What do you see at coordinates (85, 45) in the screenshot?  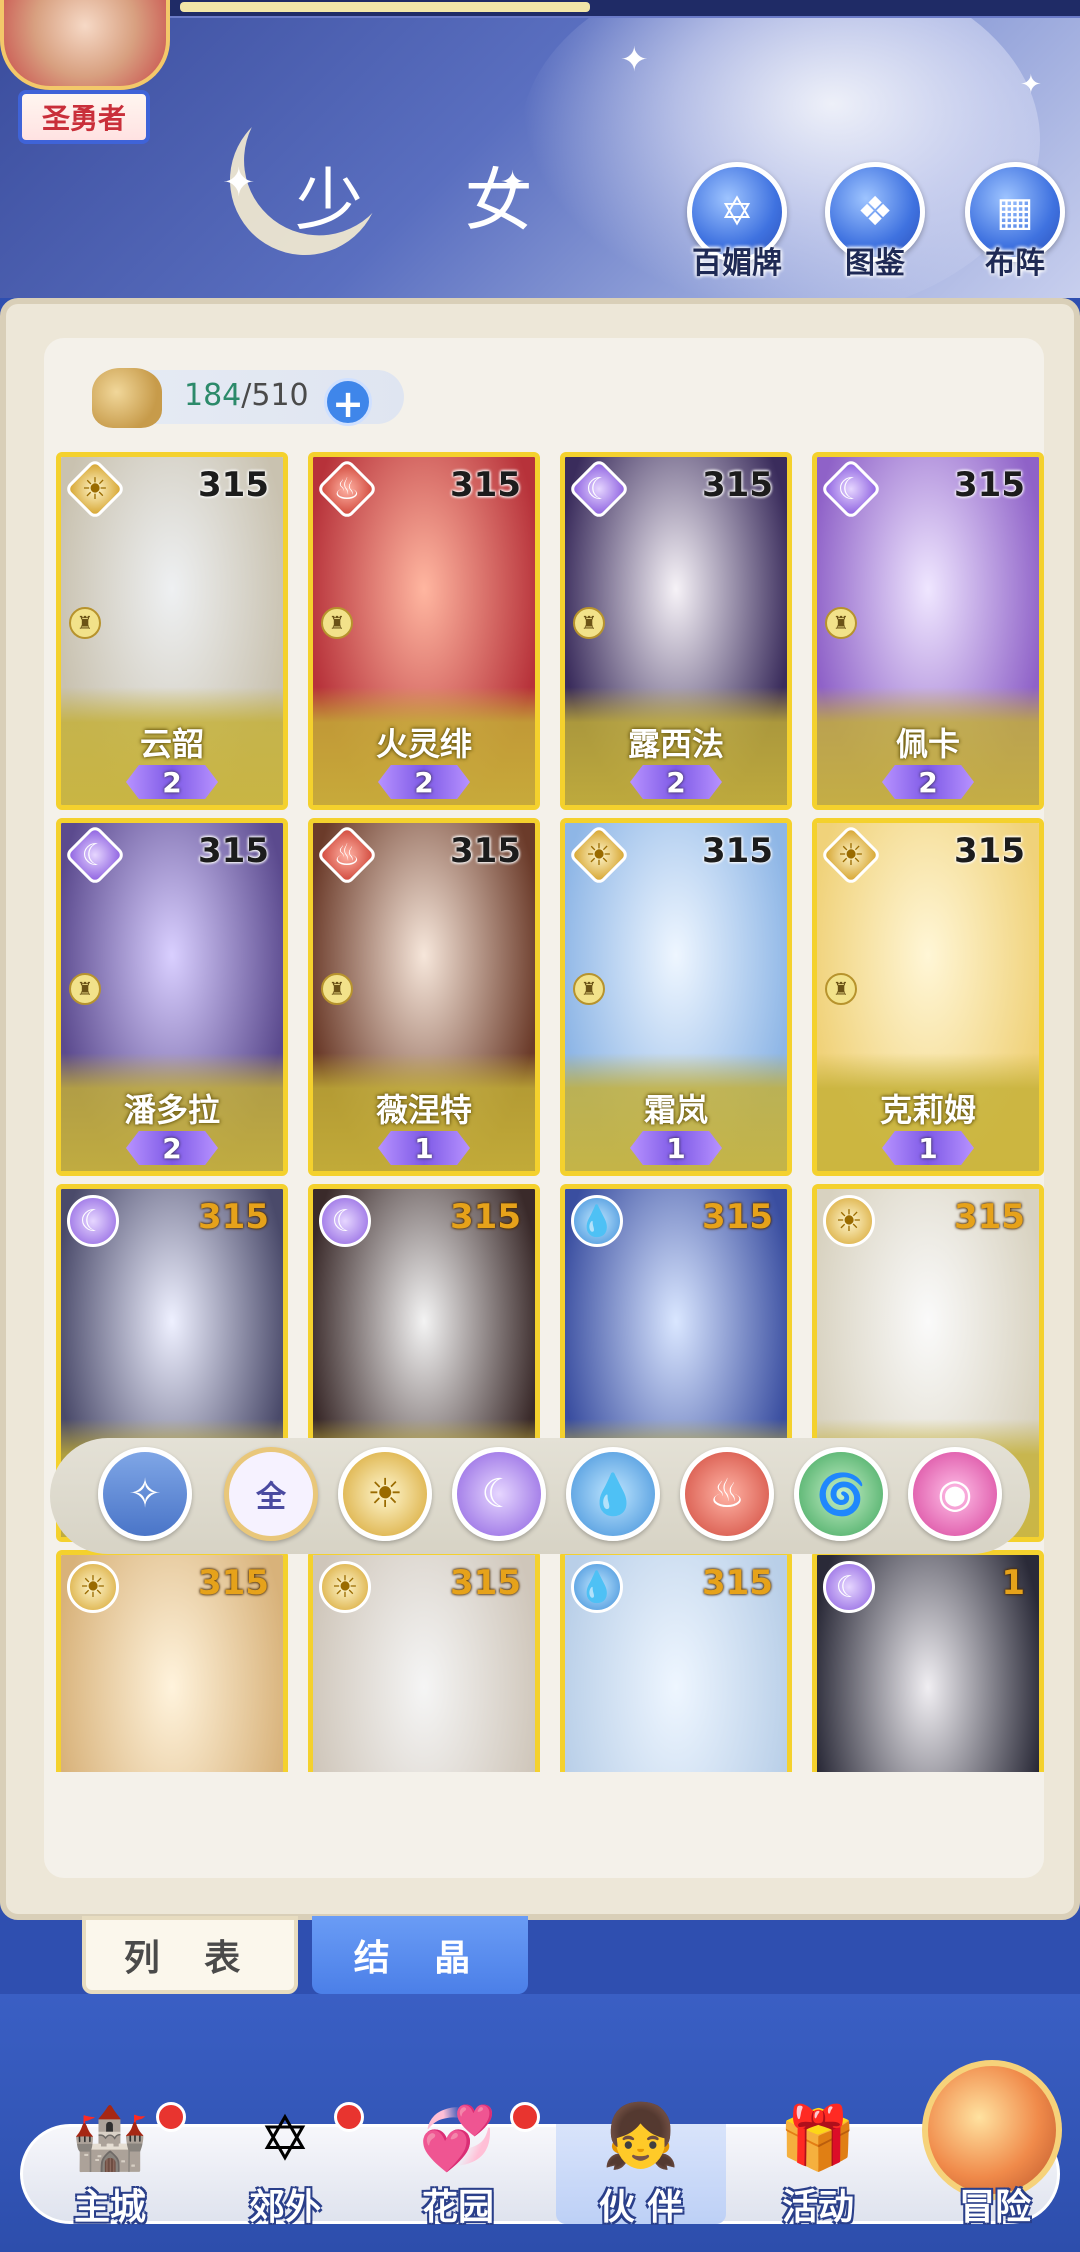 I see `player-avatar` at bounding box center [85, 45].